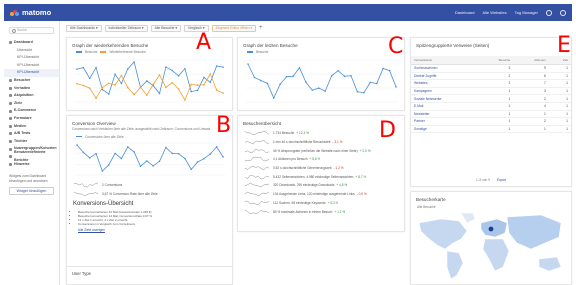 The width and height of the screenshot is (576, 285). Describe the element at coordinates (30, 12) in the screenshot. I see `matomo-logo: matomo` at that location.